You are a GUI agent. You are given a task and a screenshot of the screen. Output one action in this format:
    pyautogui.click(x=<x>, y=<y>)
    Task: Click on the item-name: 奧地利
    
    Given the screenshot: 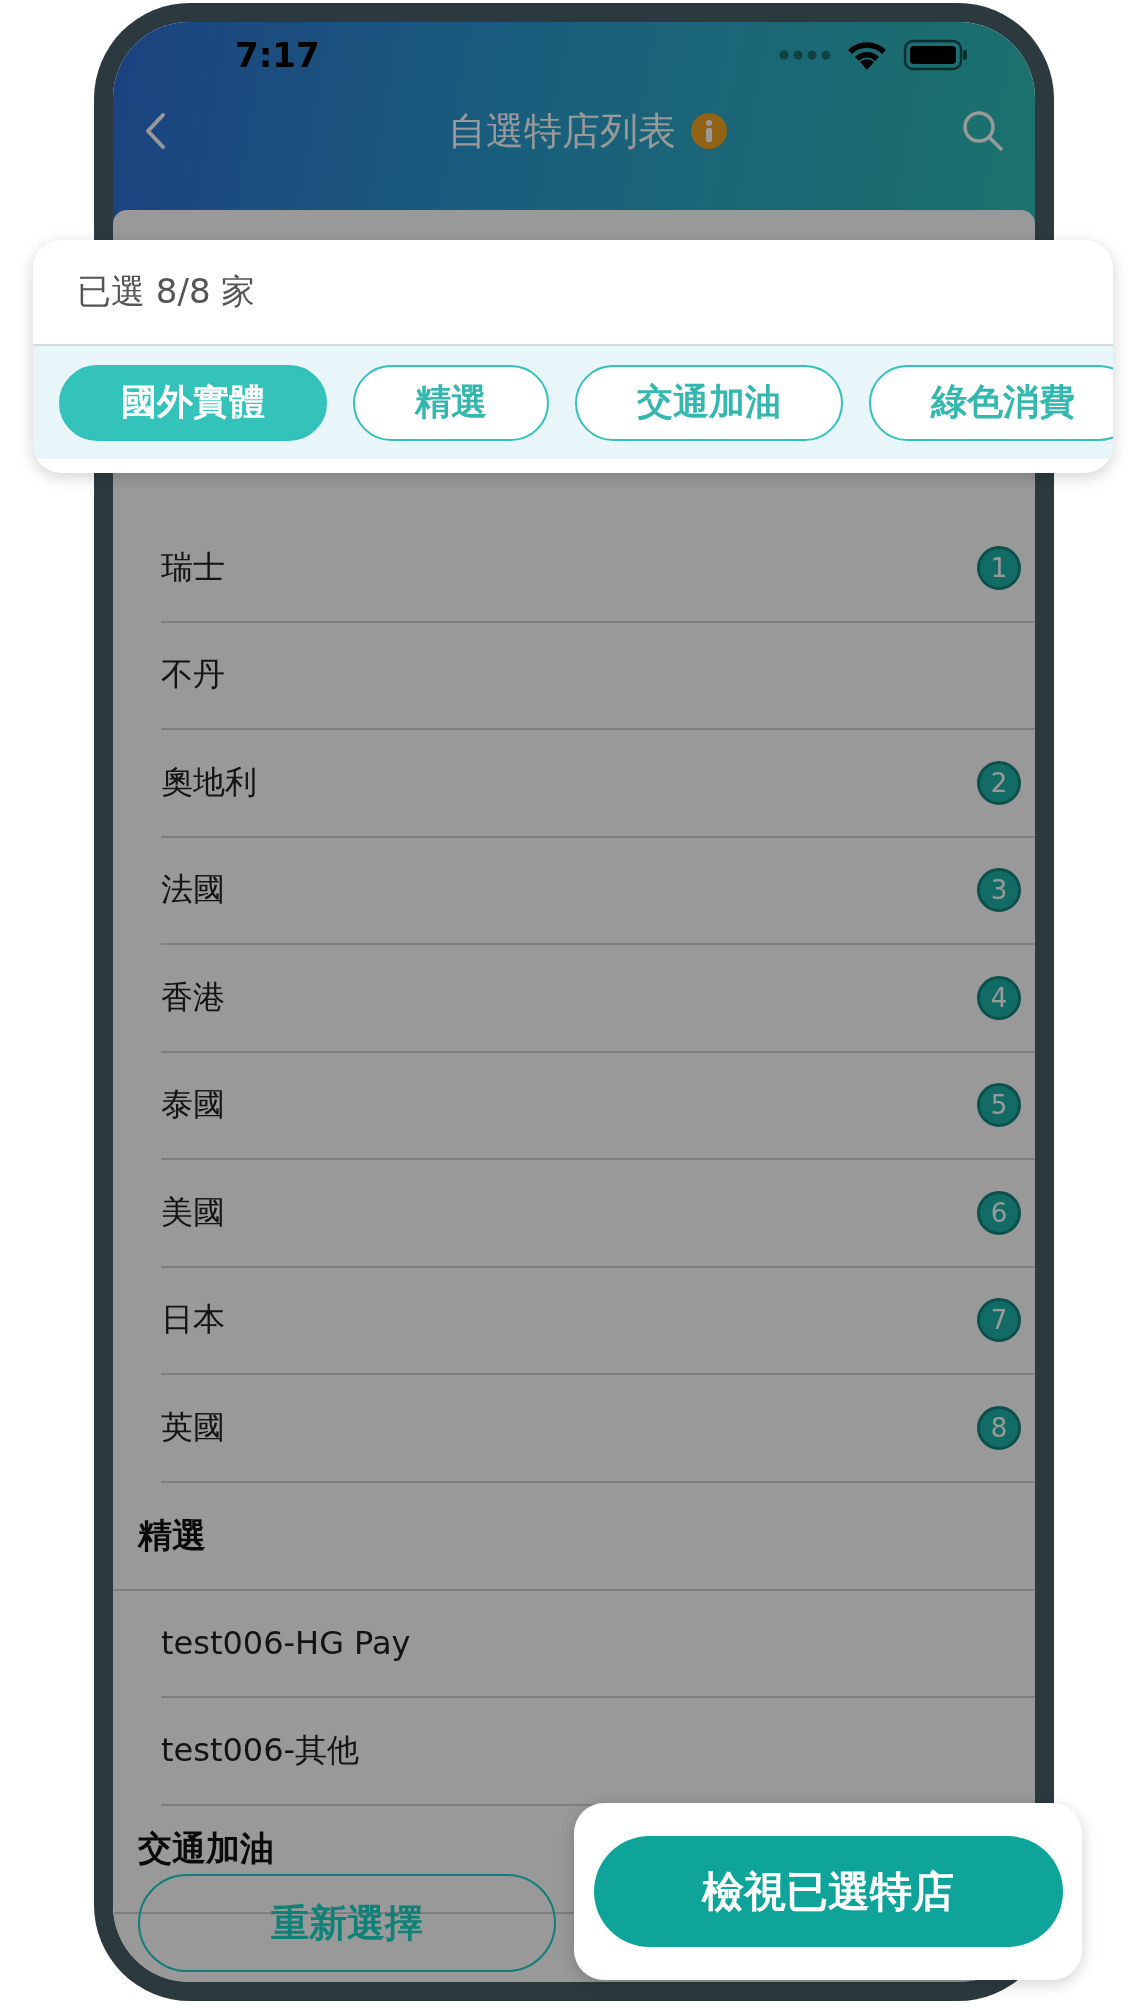 What is the action you would take?
    pyautogui.click(x=209, y=782)
    